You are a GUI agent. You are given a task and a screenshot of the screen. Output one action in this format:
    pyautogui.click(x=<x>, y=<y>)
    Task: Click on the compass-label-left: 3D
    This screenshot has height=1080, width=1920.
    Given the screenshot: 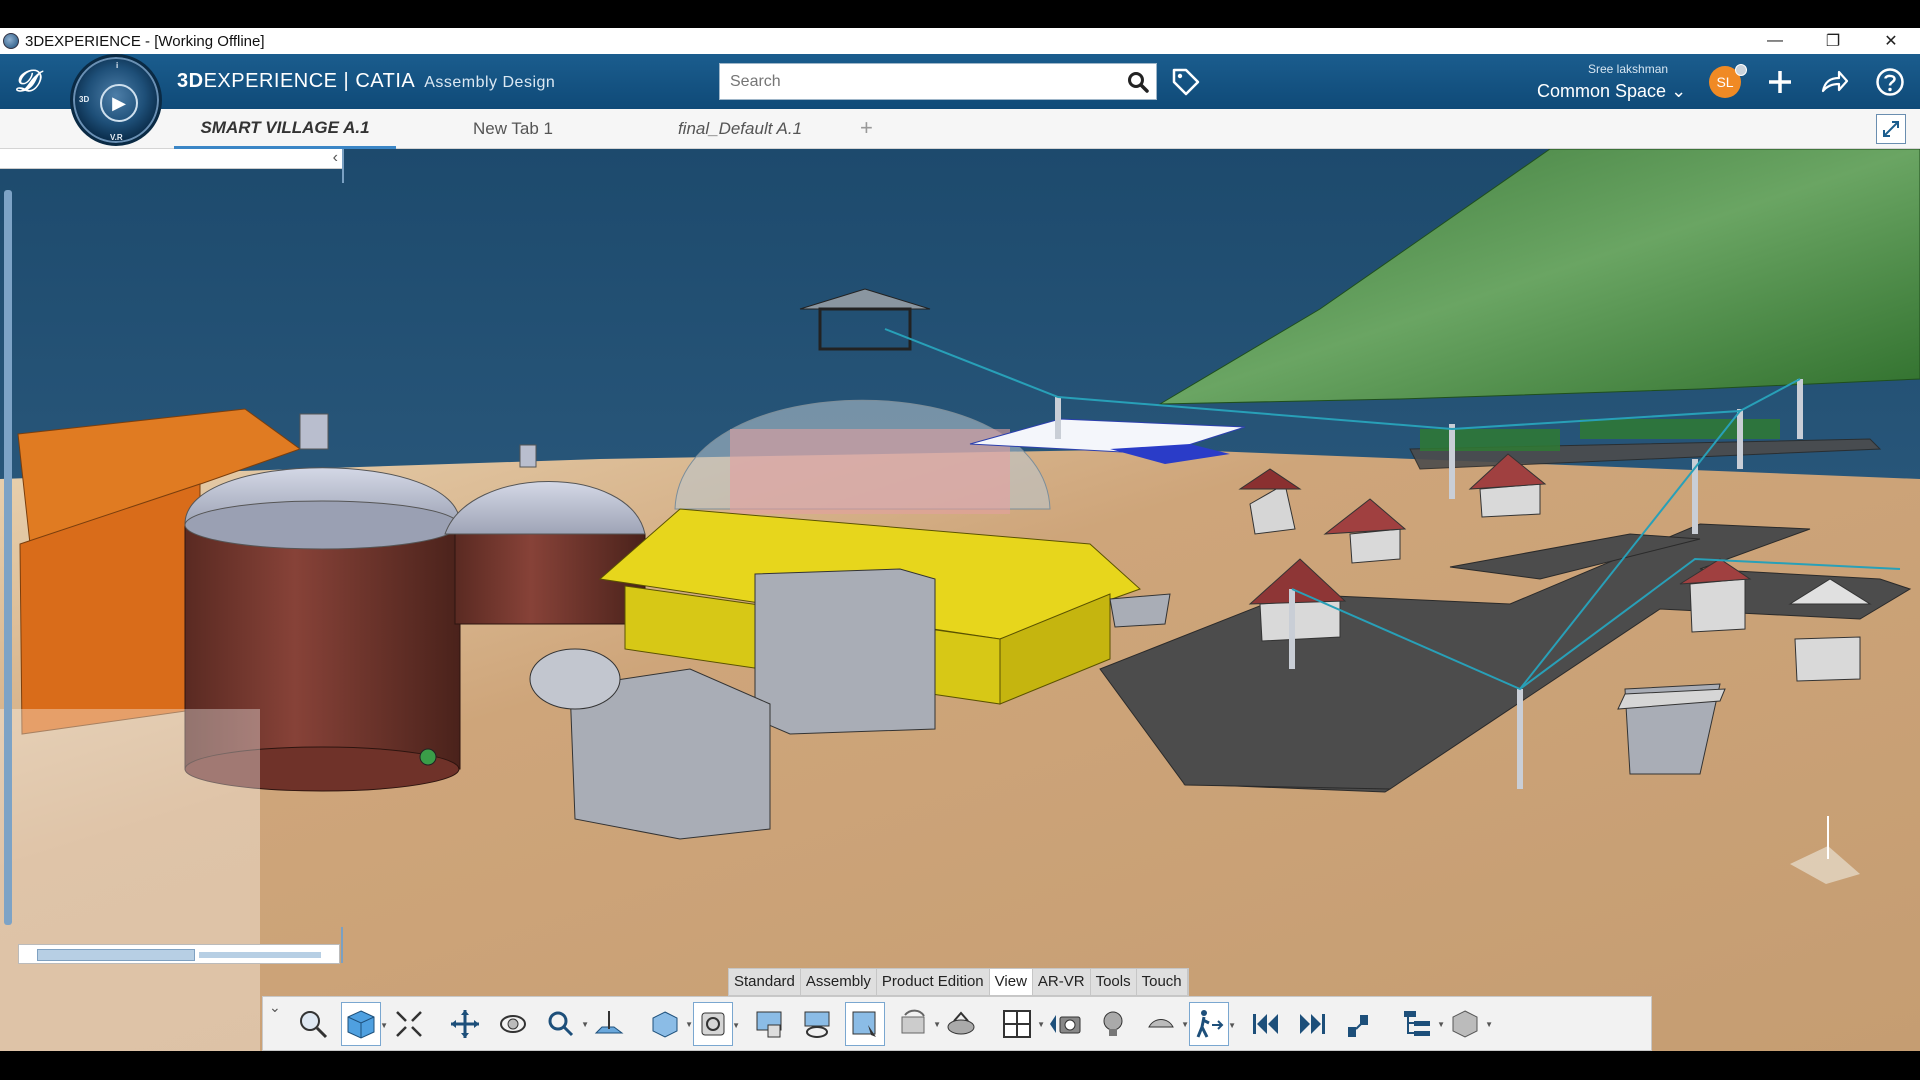 What is the action you would take?
    pyautogui.click(x=84, y=99)
    